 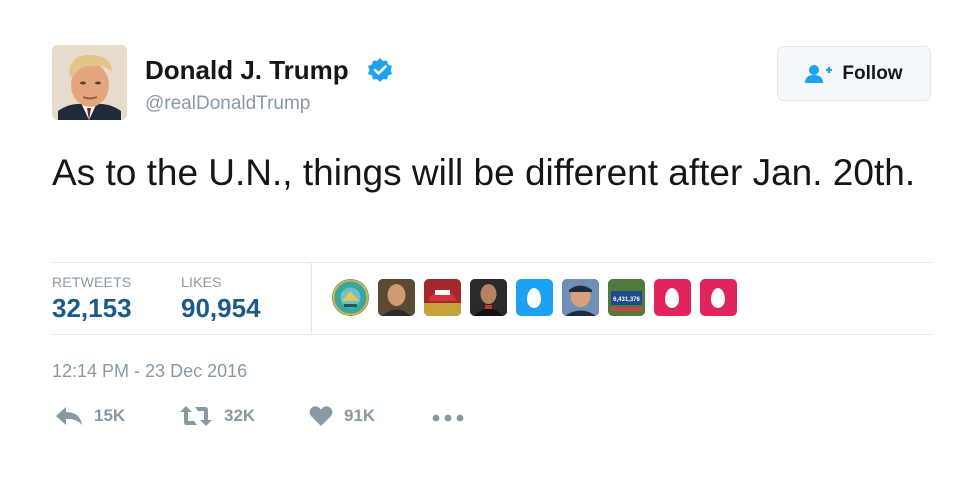 I want to click on likes-count: 90,954, so click(x=221, y=308).